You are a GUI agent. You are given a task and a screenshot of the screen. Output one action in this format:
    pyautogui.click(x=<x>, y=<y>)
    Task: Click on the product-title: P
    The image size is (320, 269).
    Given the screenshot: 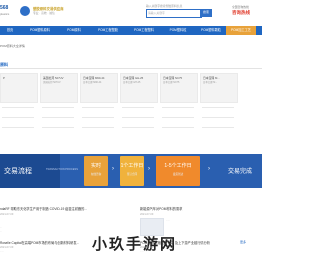 What is the action you would take?
    pyautogui.click(x=4, y=78)
    